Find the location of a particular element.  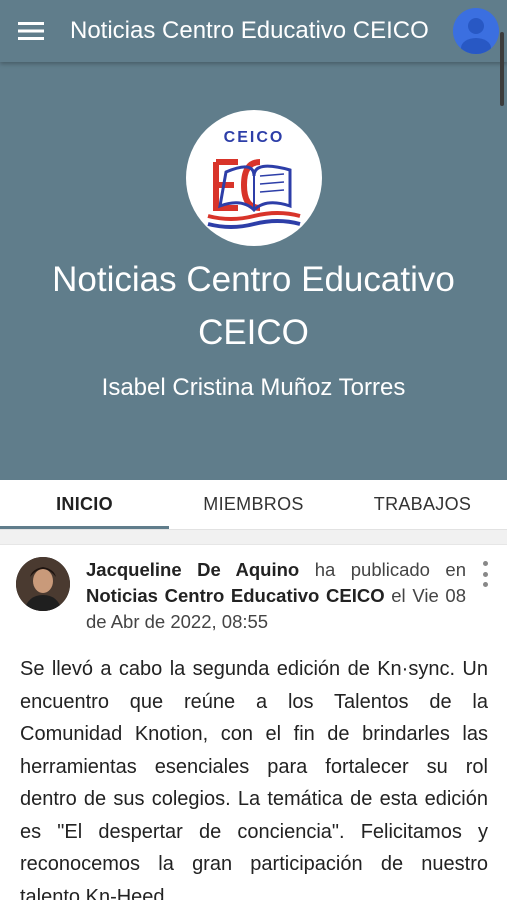

tab-trabajos: TRABAJOS is located at coordinates (422, 504).